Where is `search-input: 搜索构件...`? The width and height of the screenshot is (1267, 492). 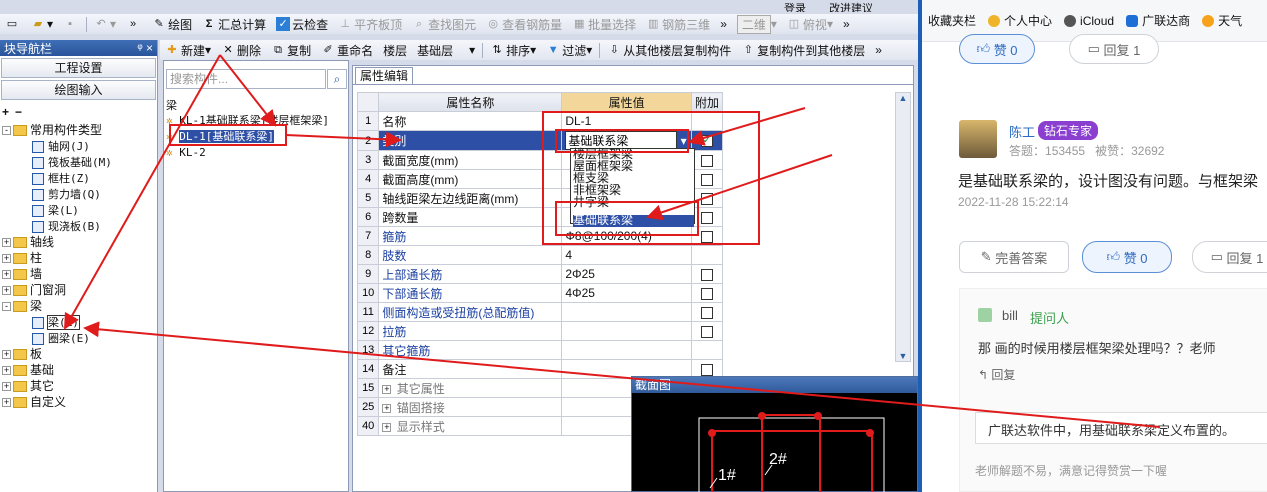 search-input: 搜索构件... is located at coordinates (246, 79).